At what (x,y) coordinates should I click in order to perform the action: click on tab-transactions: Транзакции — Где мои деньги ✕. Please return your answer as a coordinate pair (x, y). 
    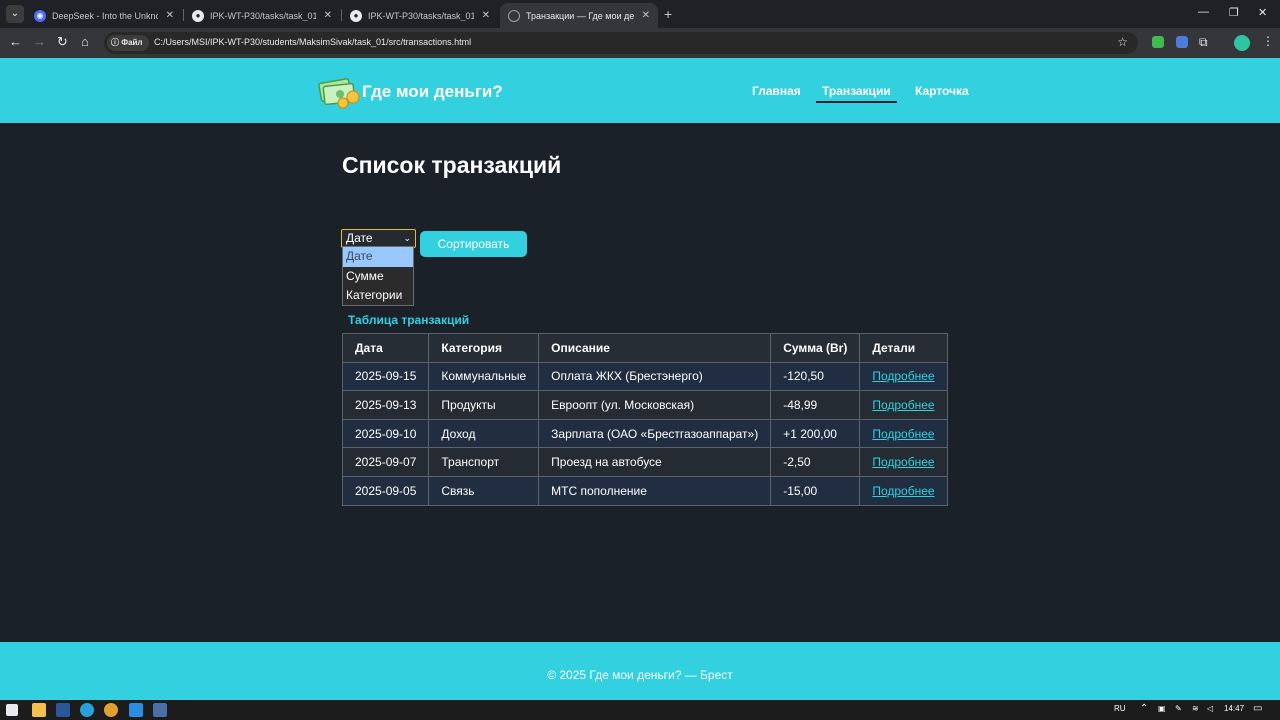
    Looking at the image, I should click on (579, 15).